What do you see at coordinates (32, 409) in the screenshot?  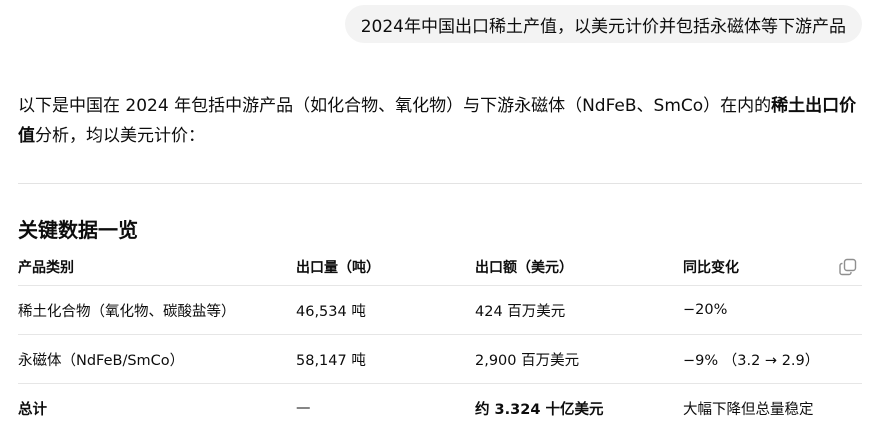 I see `cell-total-label: 总计` at bounding box center [32, 409].